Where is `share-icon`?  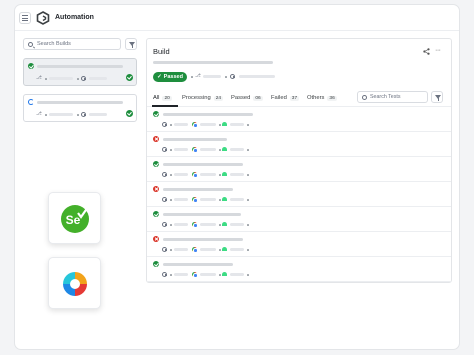
share-icon is located at coordinates (426, 51).